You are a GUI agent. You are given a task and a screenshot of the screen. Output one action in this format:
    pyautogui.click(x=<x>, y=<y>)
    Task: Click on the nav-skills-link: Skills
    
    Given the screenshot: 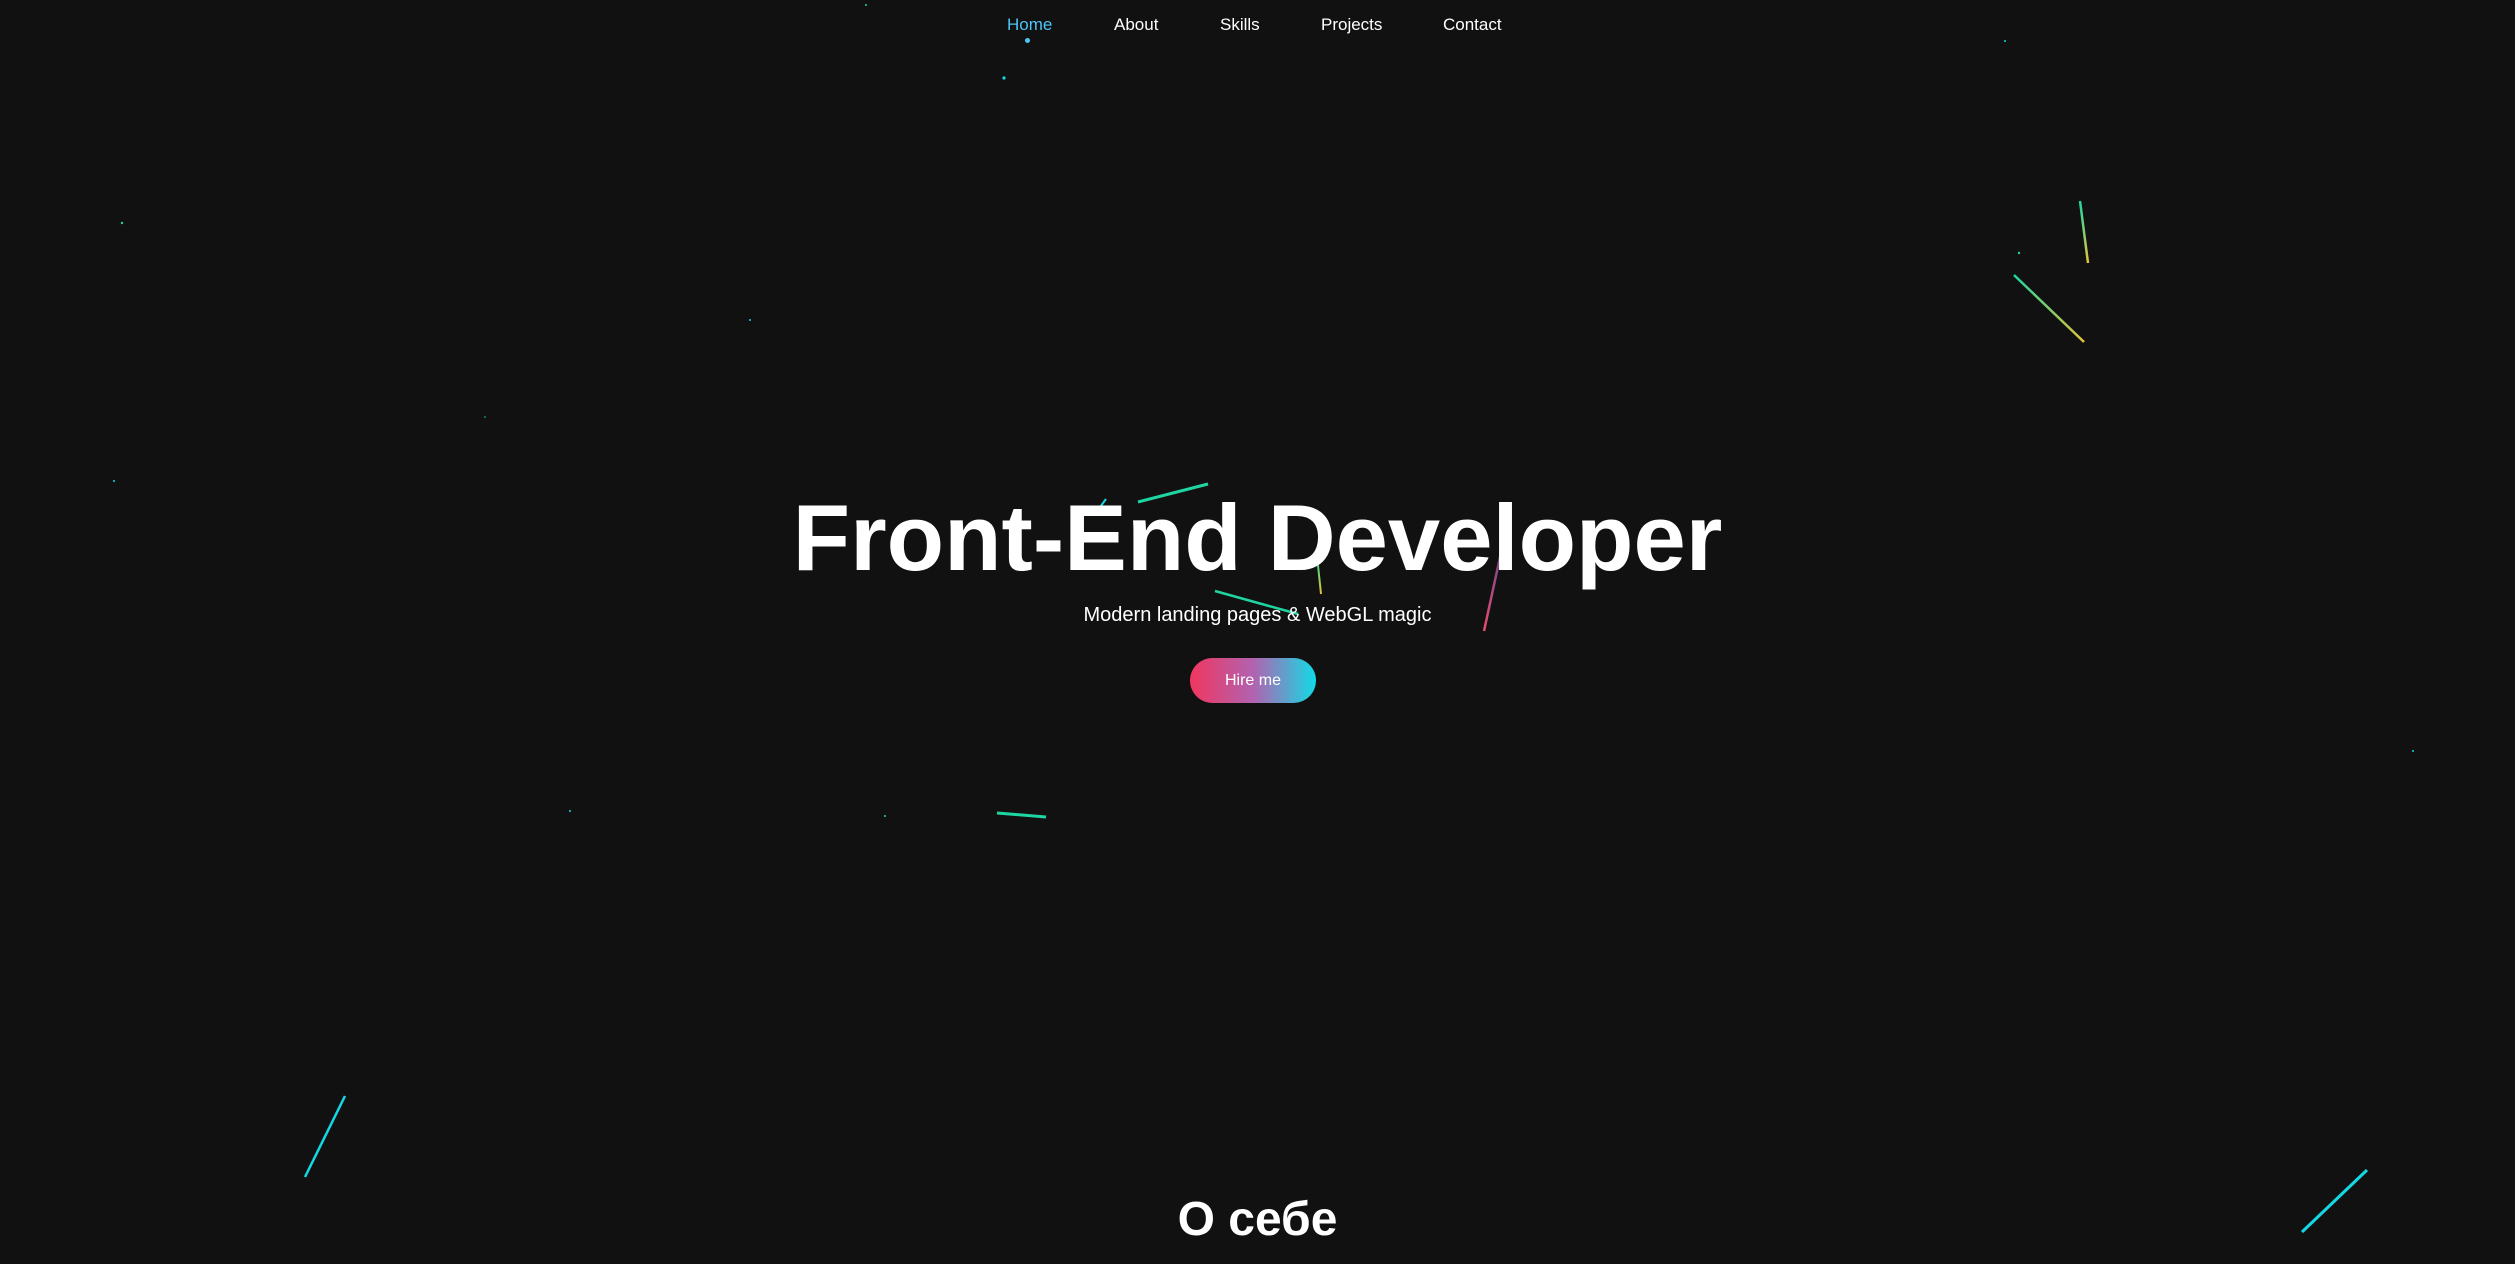 What is the action you would take?
    pyautogui.click(x=1240, y=25)
    